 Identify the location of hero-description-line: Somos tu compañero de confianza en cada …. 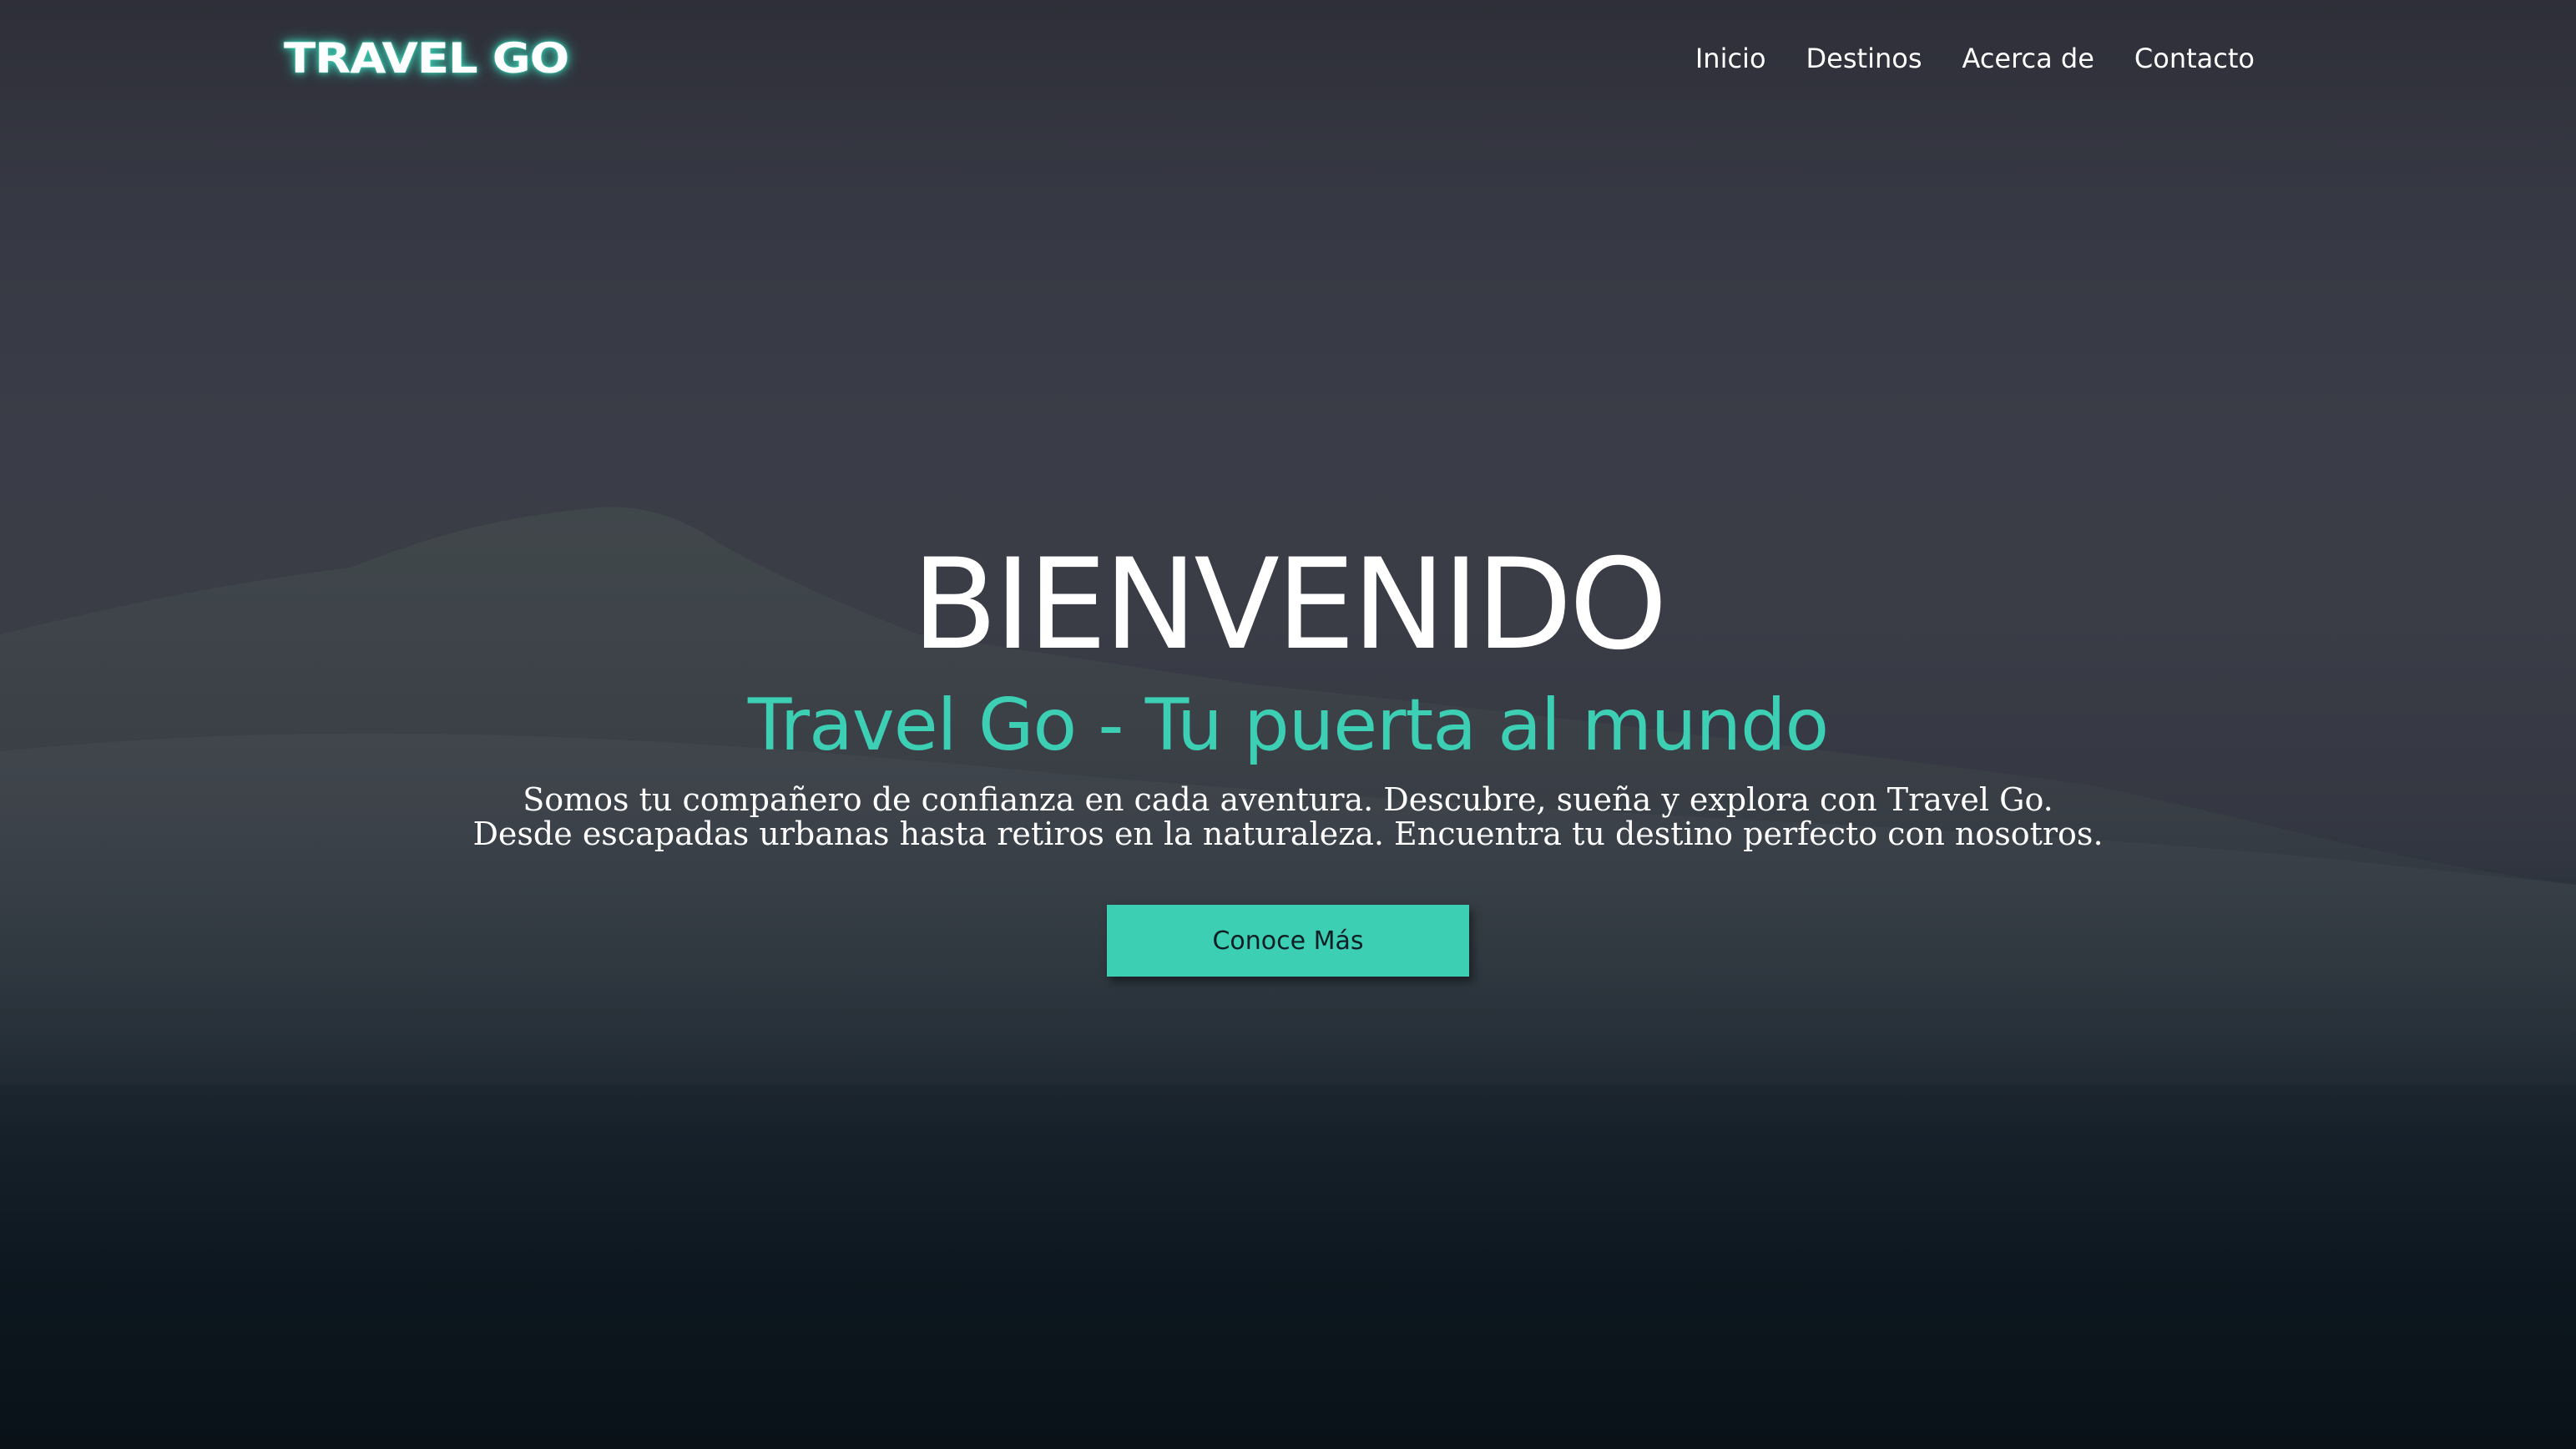
(1288, 799).